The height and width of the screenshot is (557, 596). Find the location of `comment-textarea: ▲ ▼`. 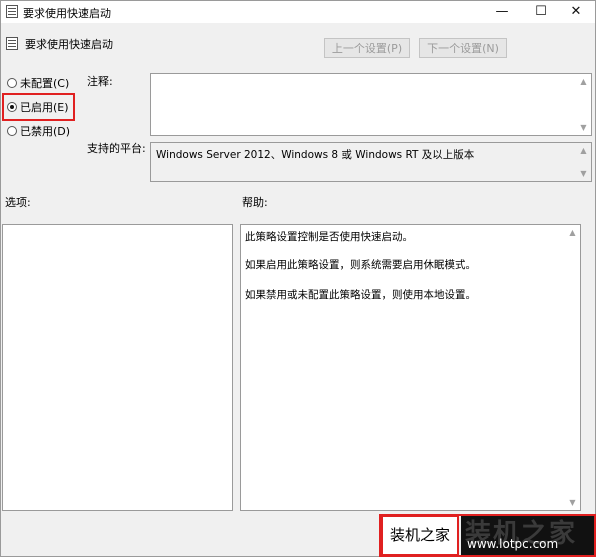

comment-textarea: ▲ ▼ is located at coordinates (371, 104).